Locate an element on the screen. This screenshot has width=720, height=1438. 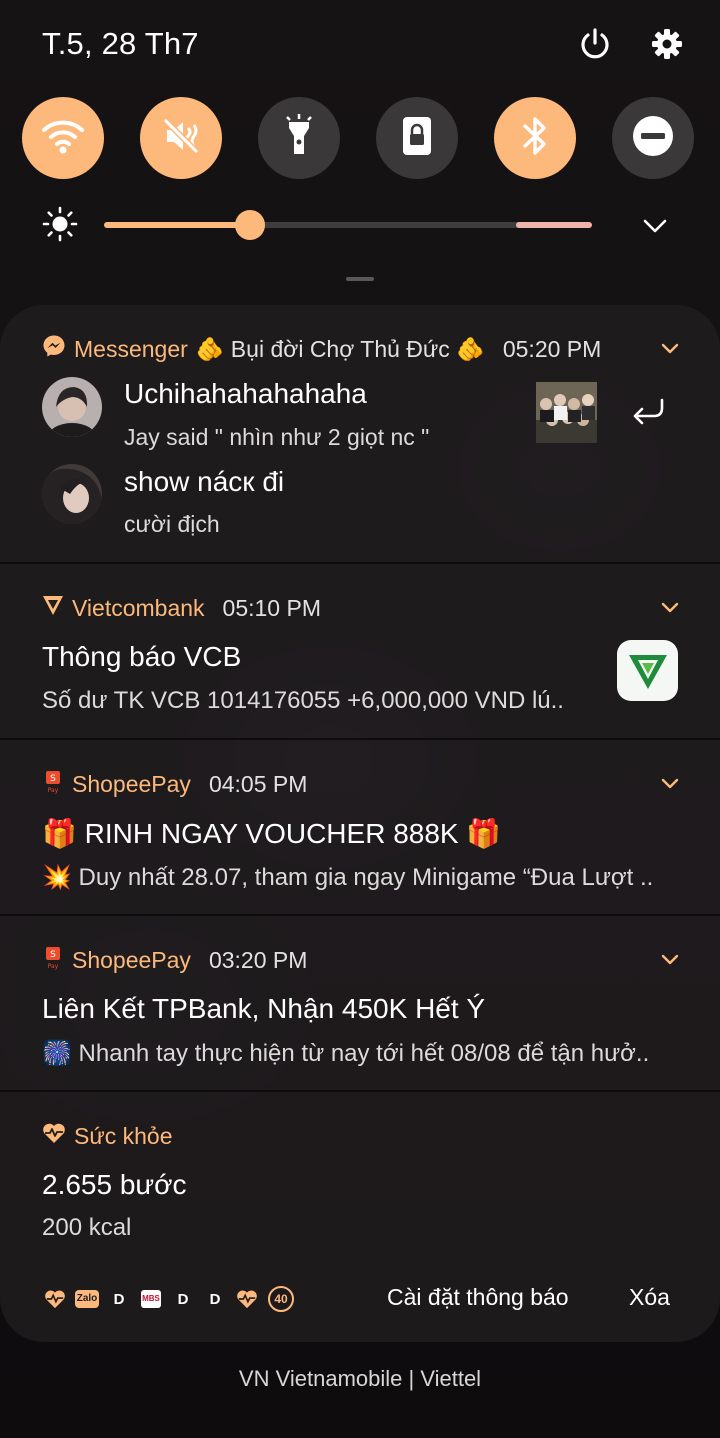
do-not-disturb-toggle is located at coordinates (653, 138).